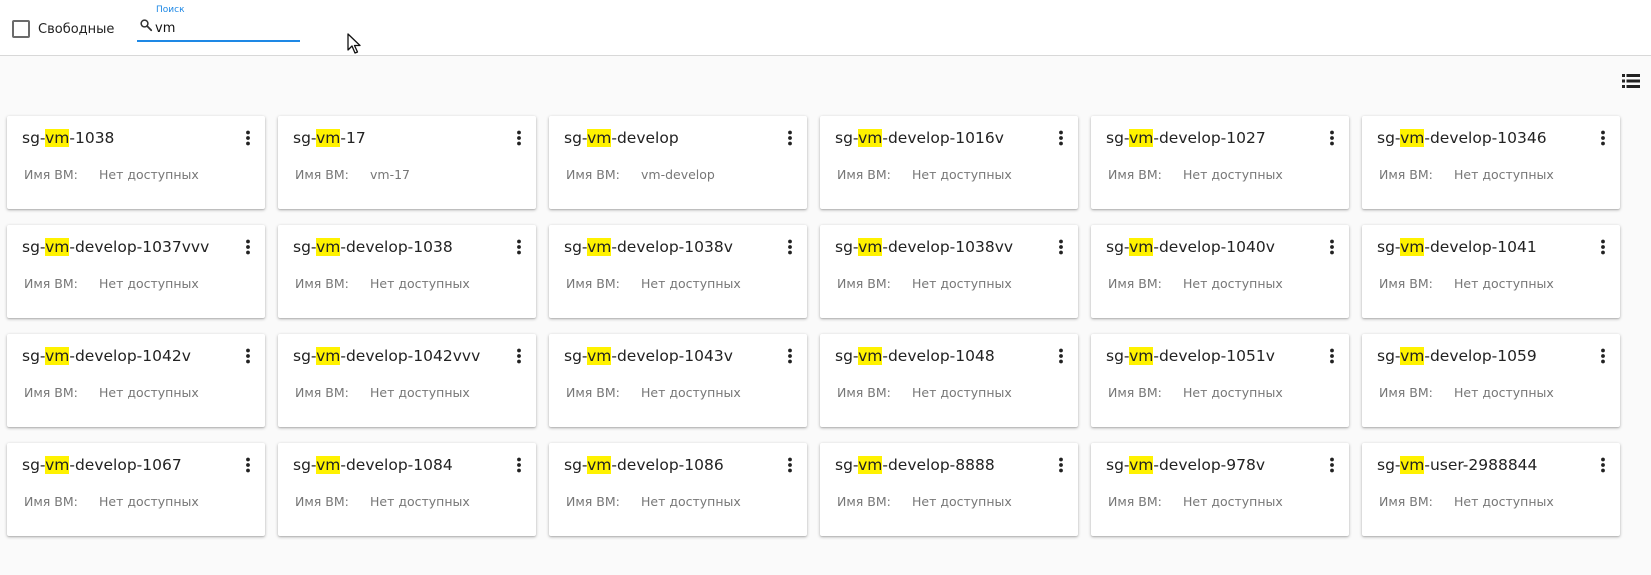 This screenshot has height=575, width=1651. I want to click on list-view-icon, so click(1631, 81).